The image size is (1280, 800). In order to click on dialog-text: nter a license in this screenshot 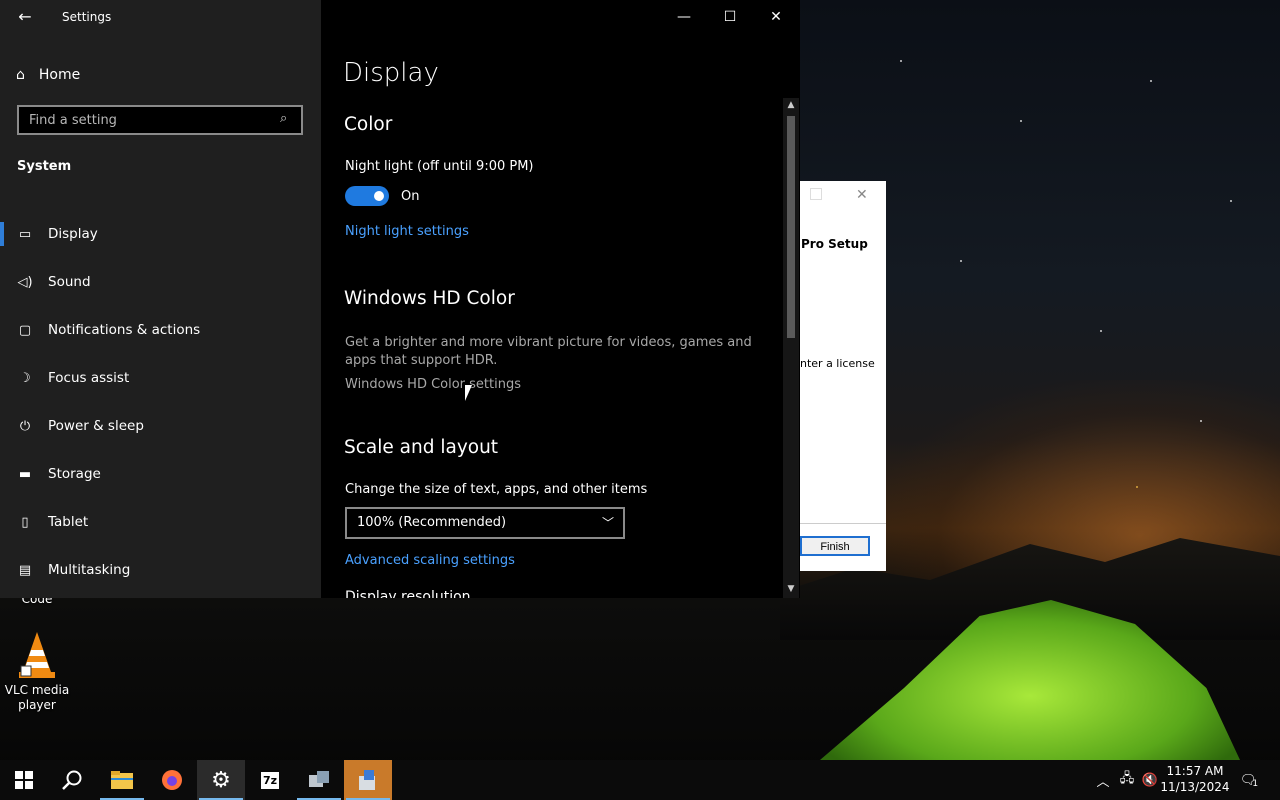, I will do `click(837, 363)`.